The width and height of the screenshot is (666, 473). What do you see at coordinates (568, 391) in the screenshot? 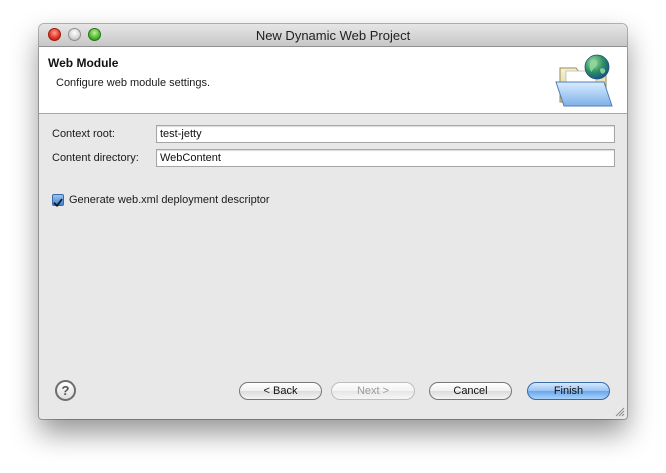
I see `finish-button: Finish` at bounding box center [568, 391].